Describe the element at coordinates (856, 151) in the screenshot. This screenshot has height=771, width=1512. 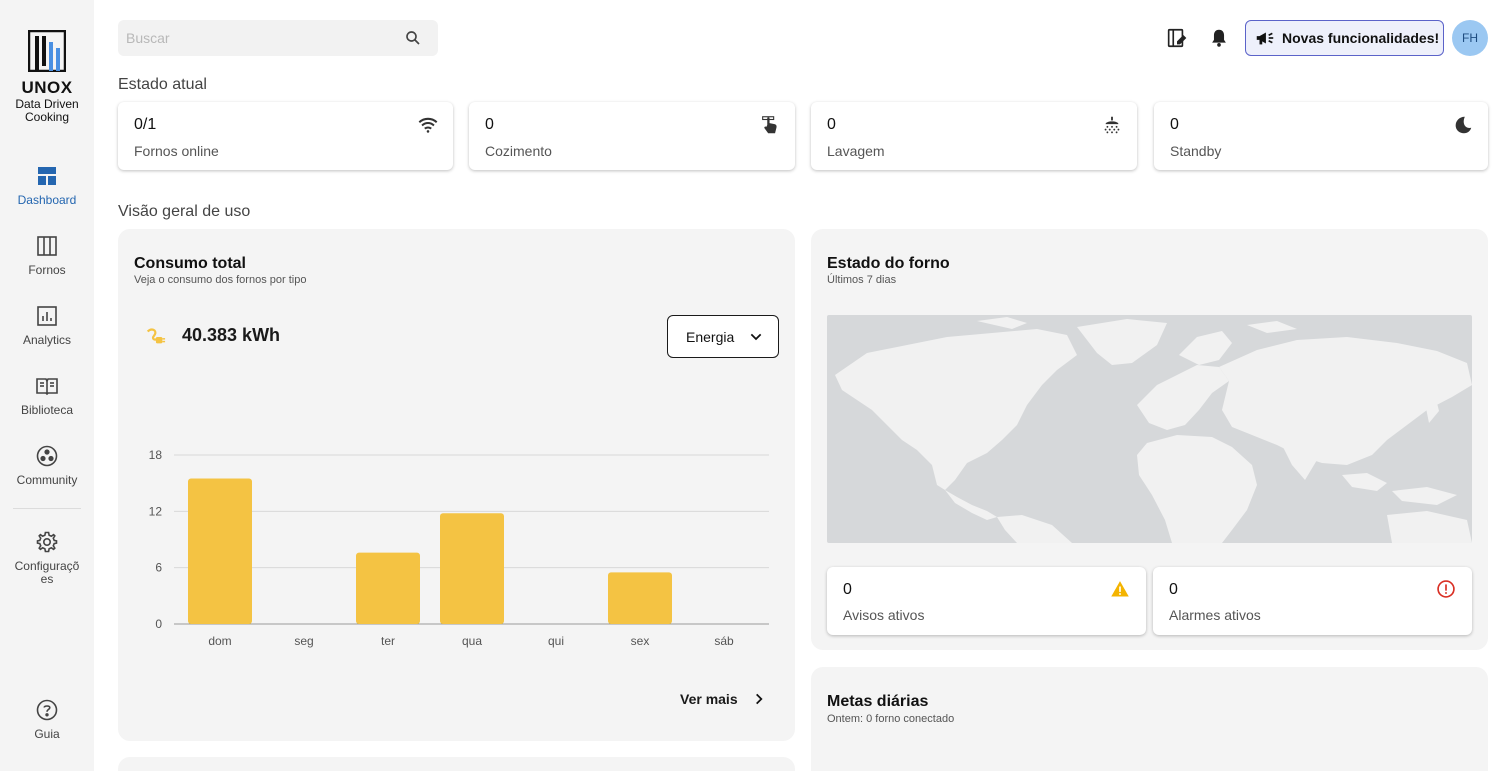
I see `stat-label: Lavagem` at that location.